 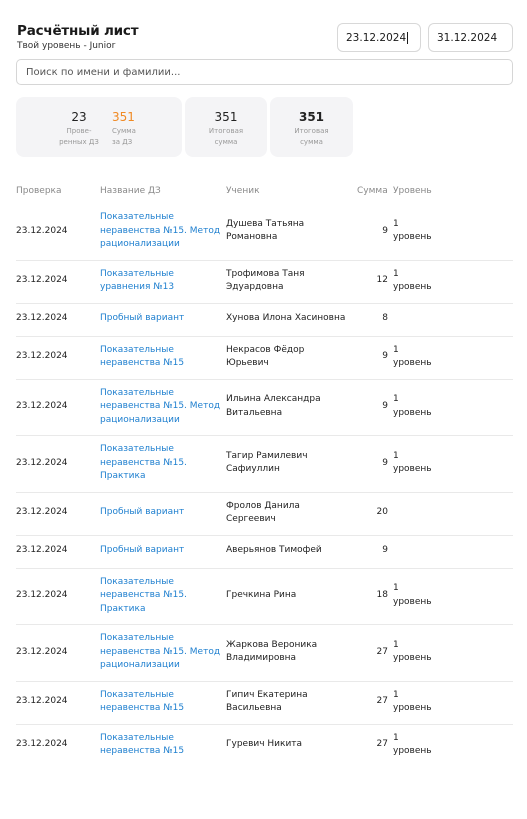 I want to click on stat-total-label: Итоговая, so click(x=226, y=131).